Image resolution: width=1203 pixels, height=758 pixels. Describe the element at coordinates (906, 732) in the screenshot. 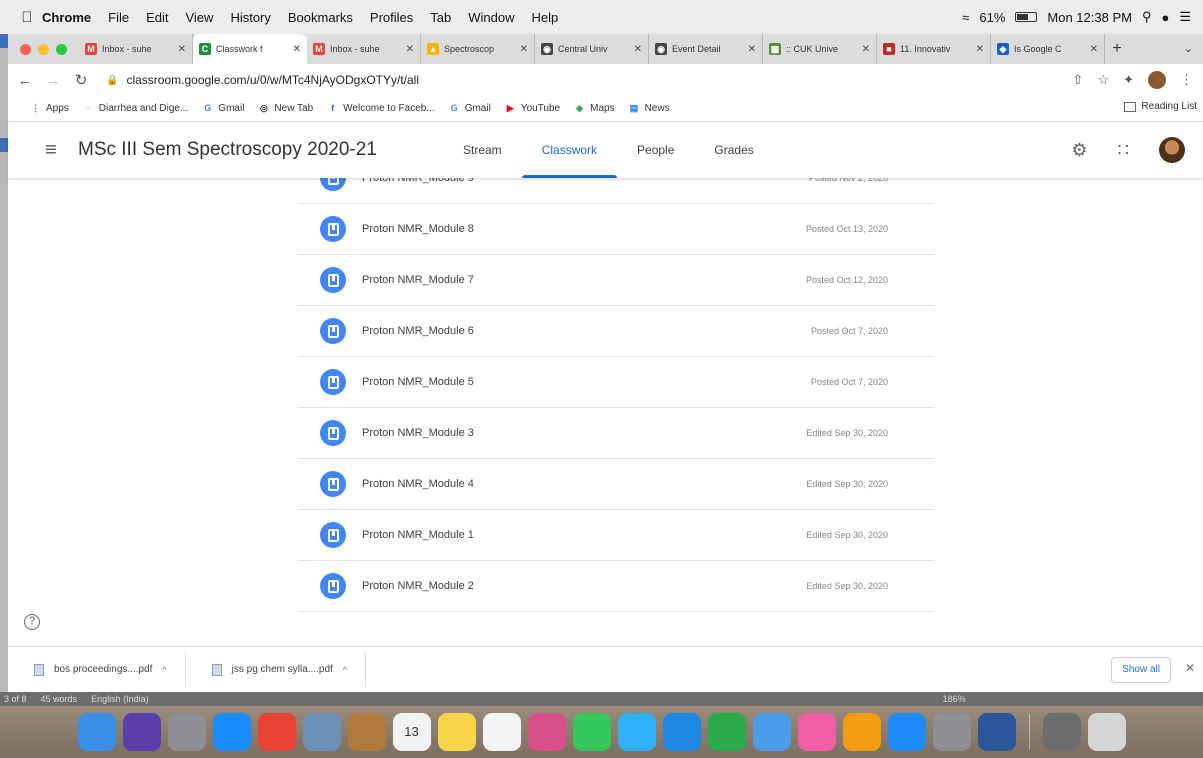

I see `app-store-icon` at that location.